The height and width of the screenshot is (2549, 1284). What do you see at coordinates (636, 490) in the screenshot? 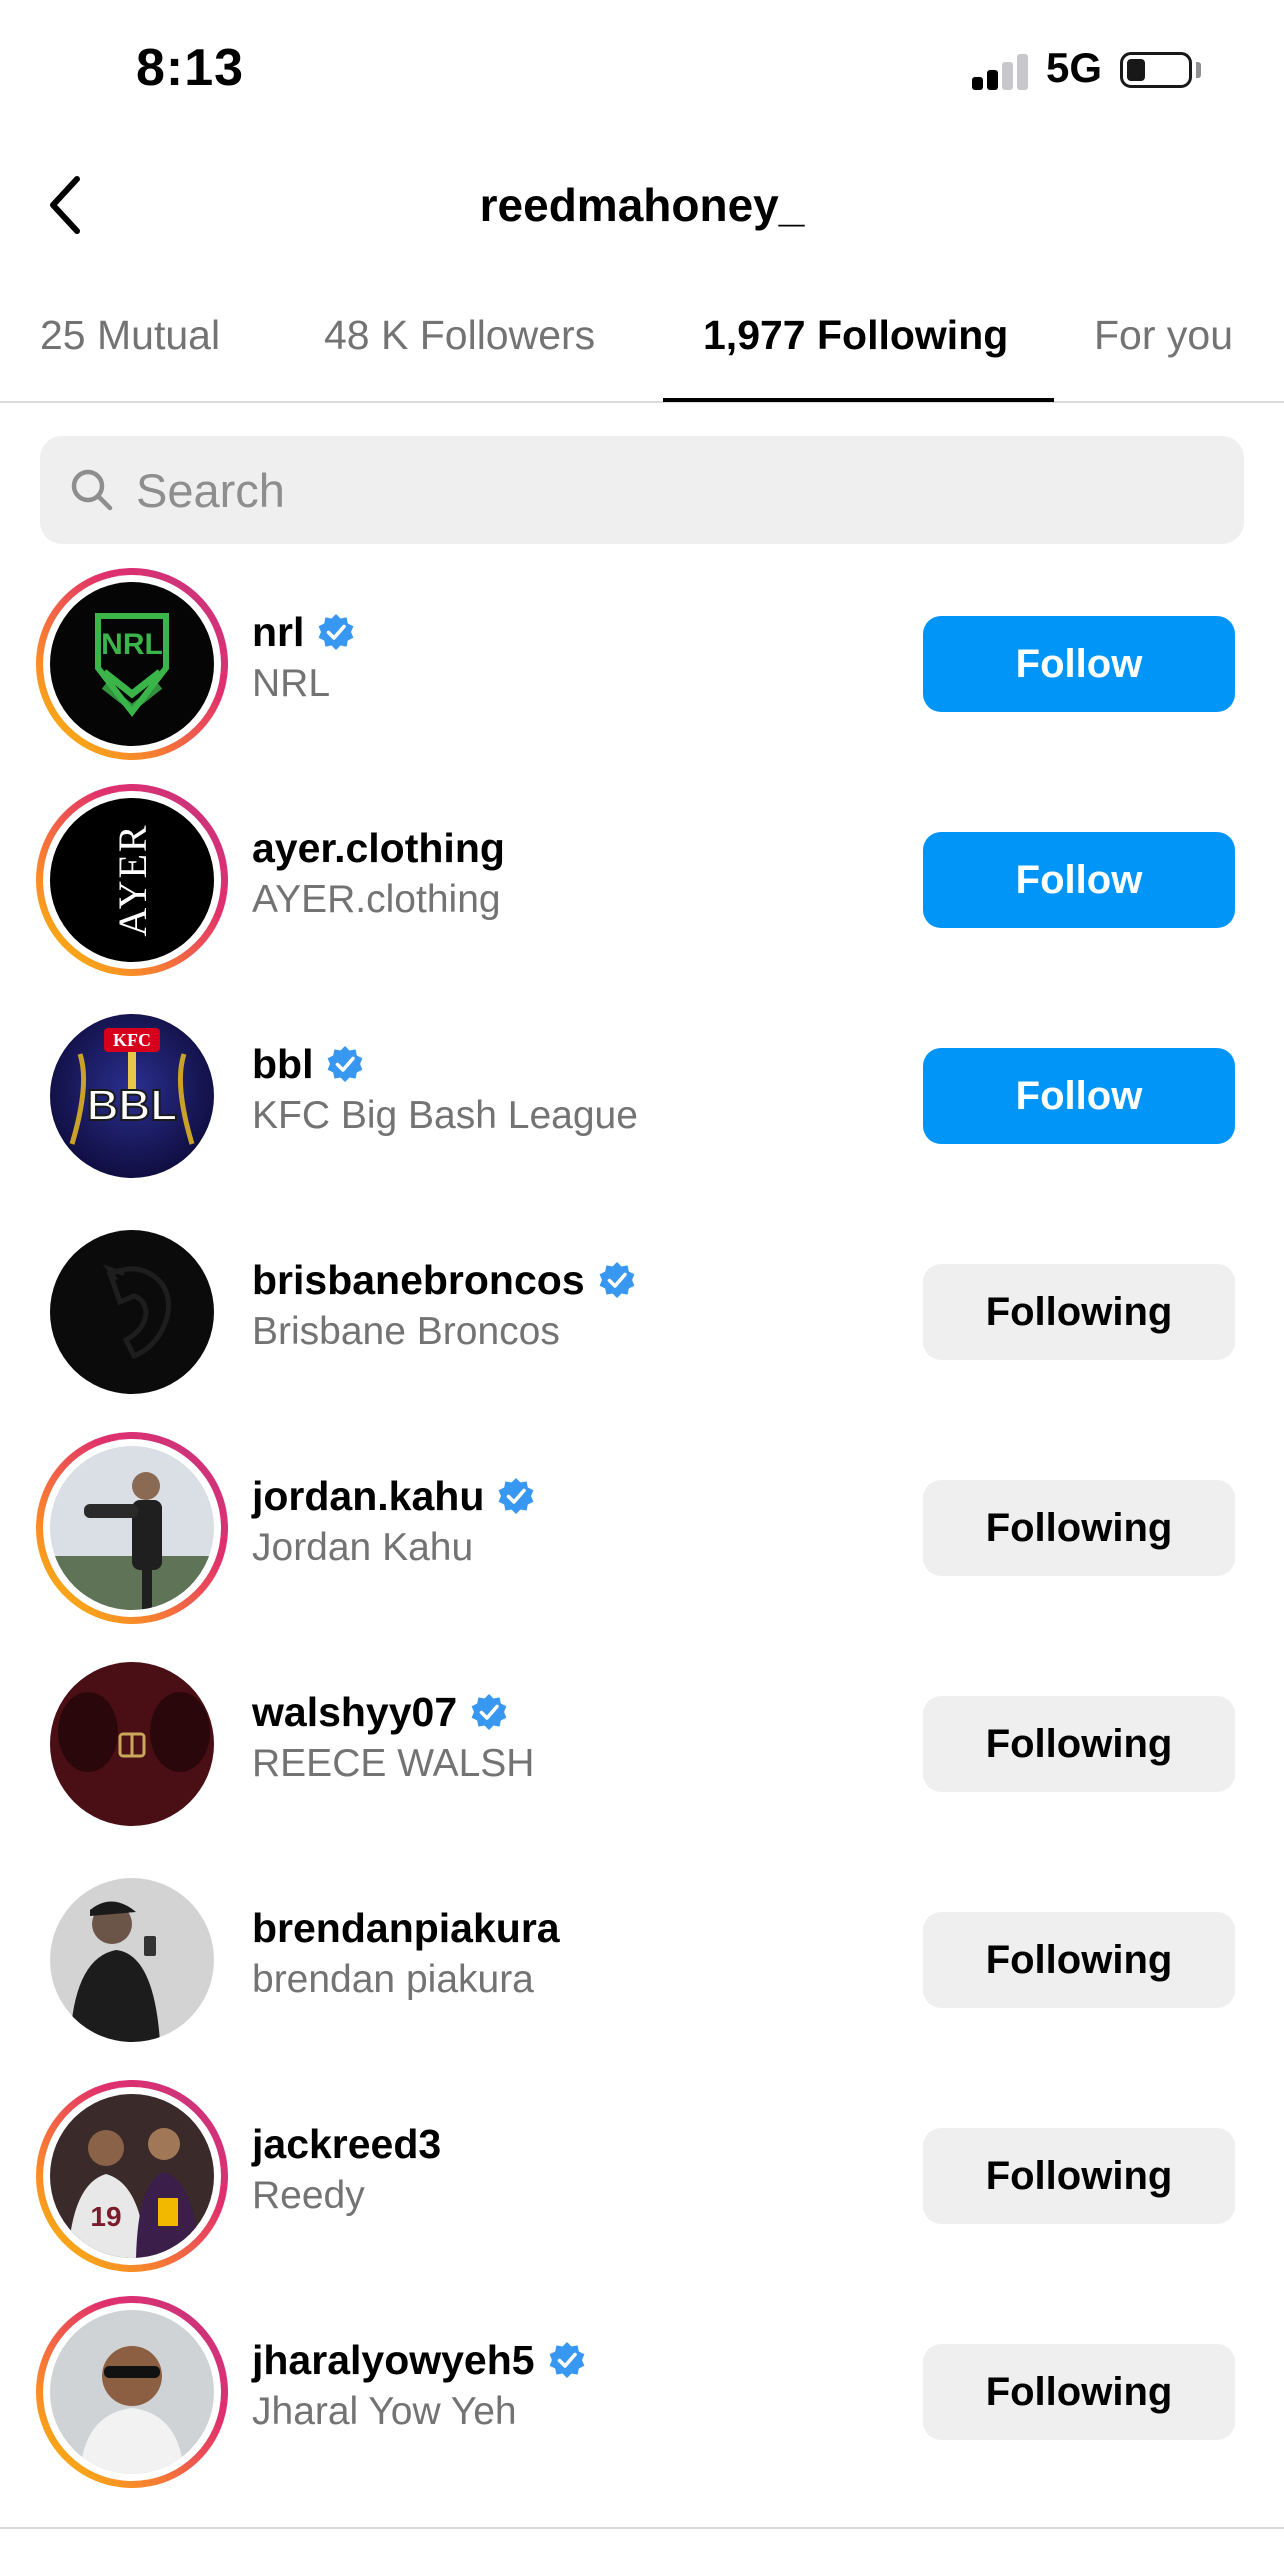
I see `search-input` at bounding box center [636, 490].